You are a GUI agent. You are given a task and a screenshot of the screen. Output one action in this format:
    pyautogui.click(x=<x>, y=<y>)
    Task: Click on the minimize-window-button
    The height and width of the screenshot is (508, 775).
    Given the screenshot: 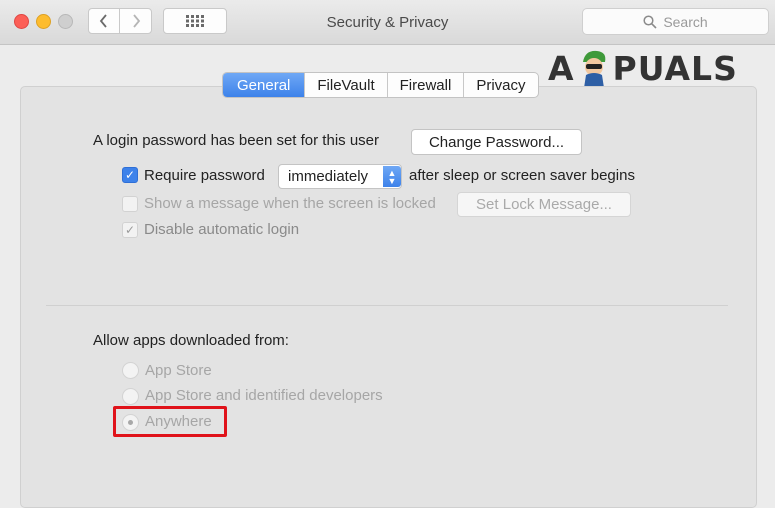 What is the action you would take?
    pyautogui.click(x=43, y=21)
    